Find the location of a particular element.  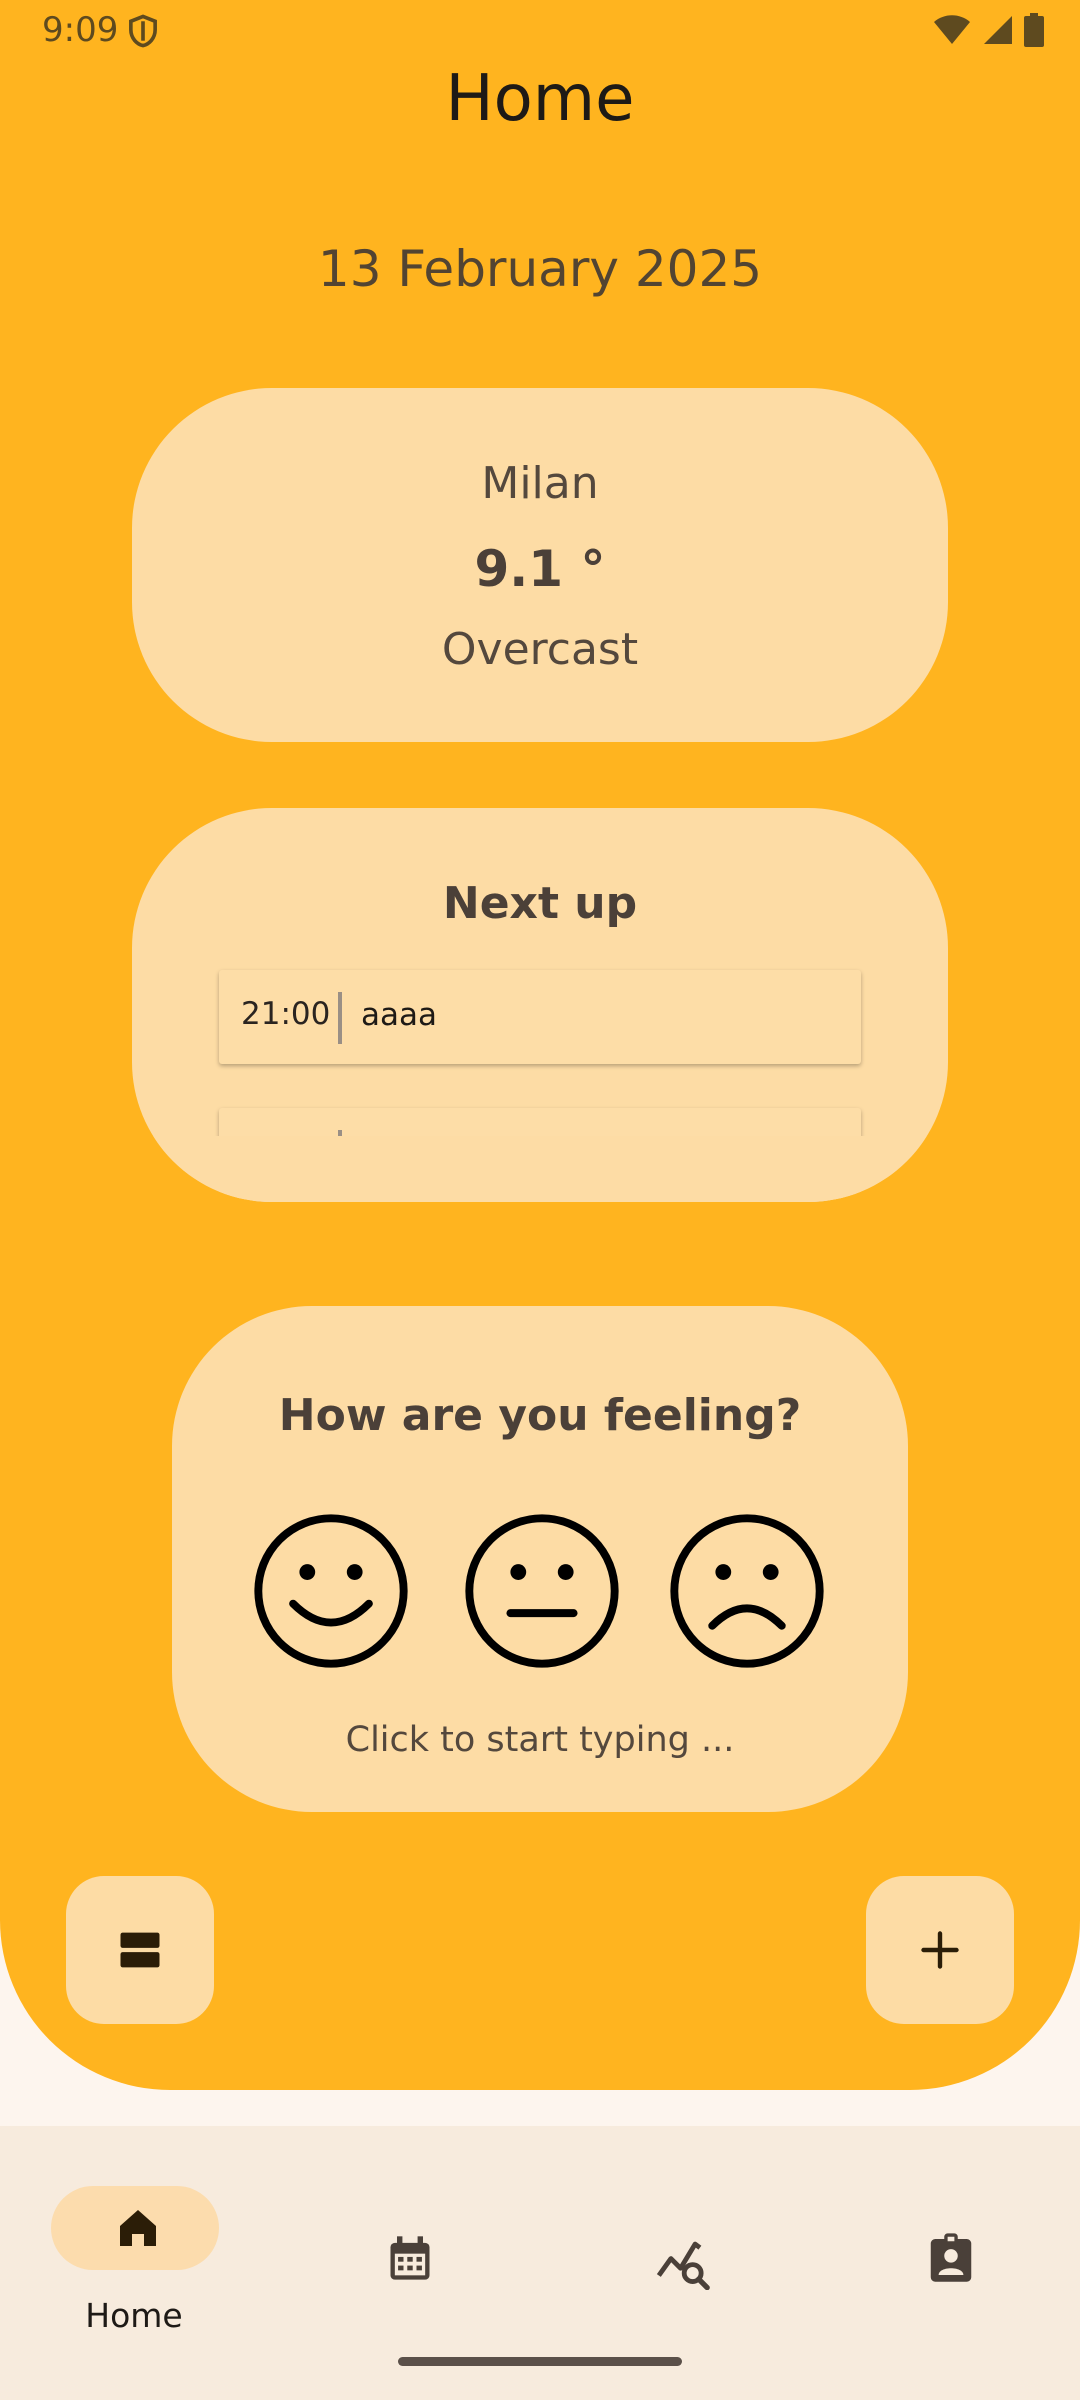

event-separator is located at coordinates (340, 1018).